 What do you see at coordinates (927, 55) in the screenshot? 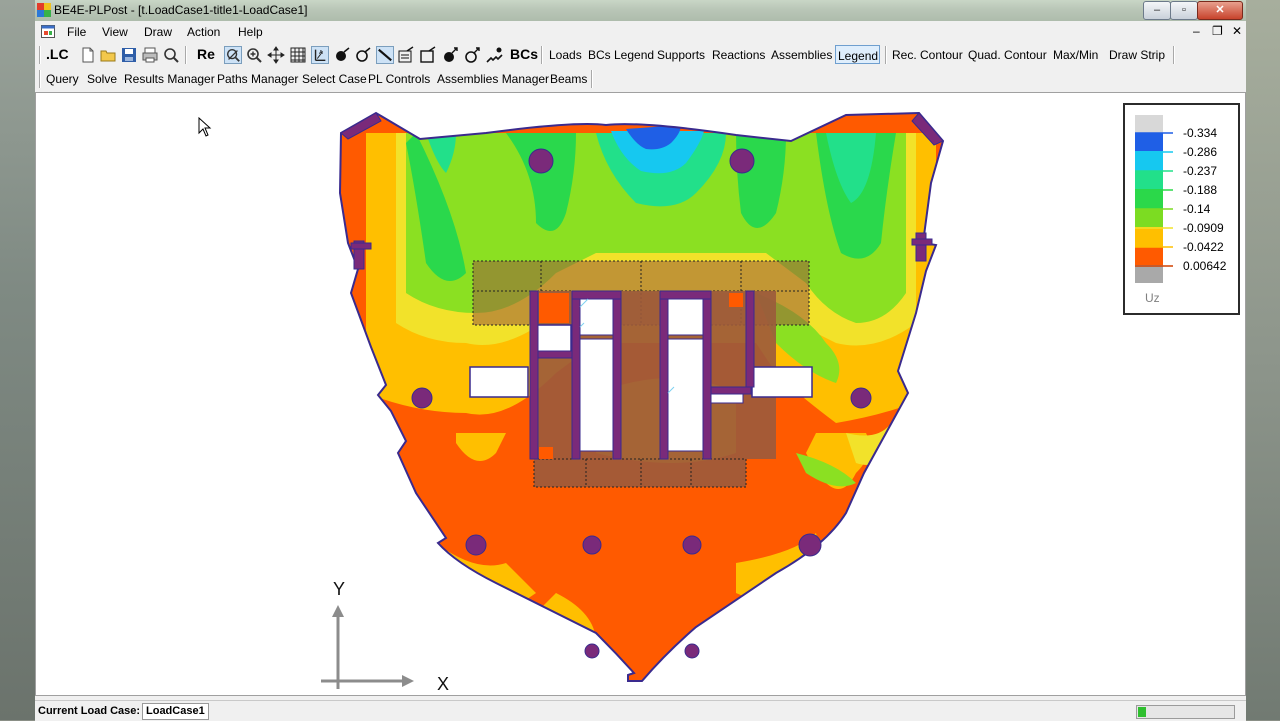
I see `rec-contour-button: Rec. Contour` at bounding box center [927, 55].